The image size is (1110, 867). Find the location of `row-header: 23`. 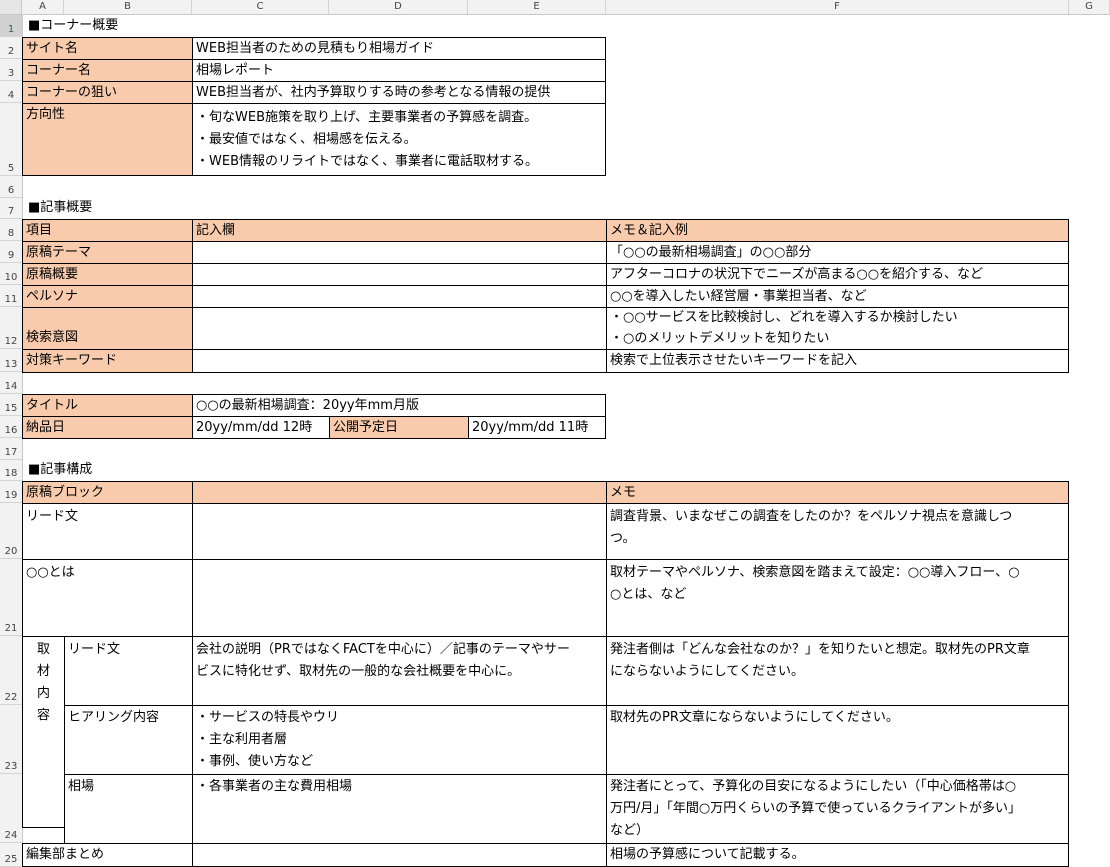

row-header: 23 is located at coordinates (11, 739).